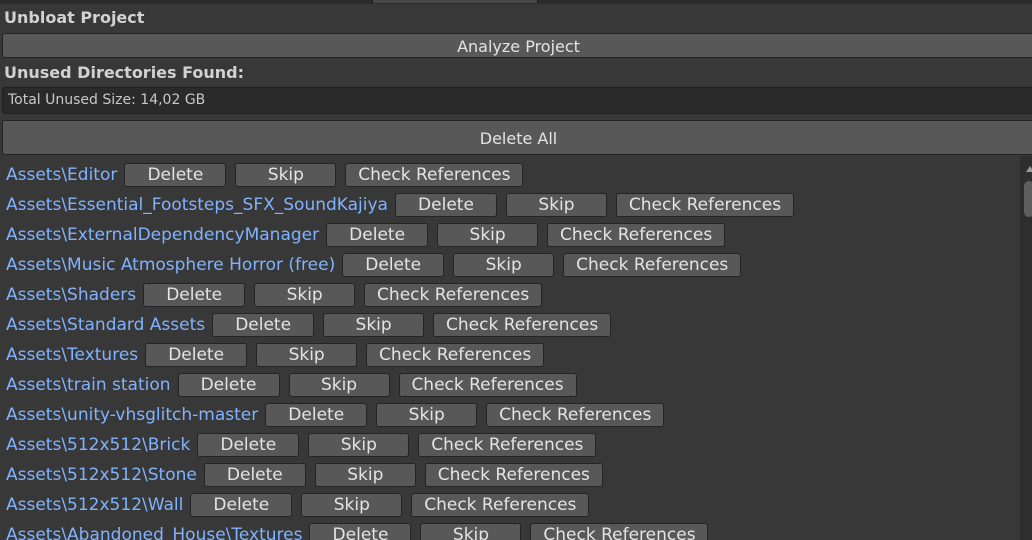 The image size is (1032, 540). I want to click on directory-path-link: Assets\unity-vhsglitch-master, so click(132, 415).